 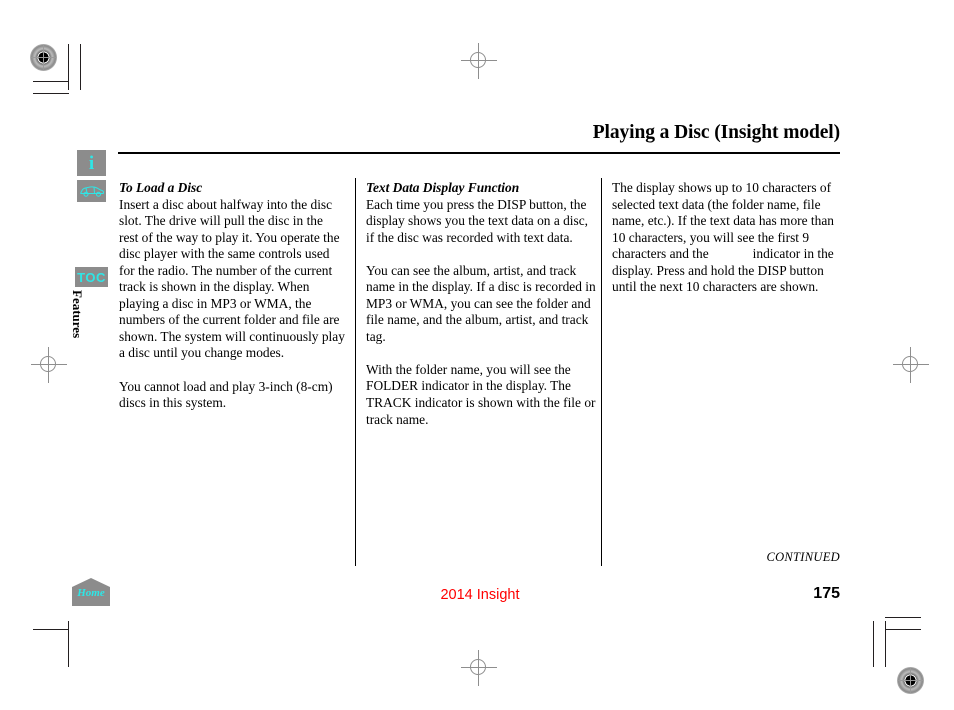 I want to click on info-icon-glyph: i, so click(x=91, y=163).